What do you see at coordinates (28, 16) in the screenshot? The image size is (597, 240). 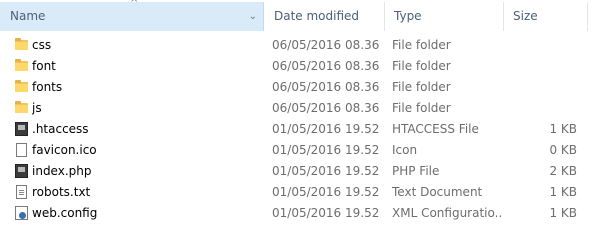 I see `column-header-name-label: Name` at bounding box center [28, 16].